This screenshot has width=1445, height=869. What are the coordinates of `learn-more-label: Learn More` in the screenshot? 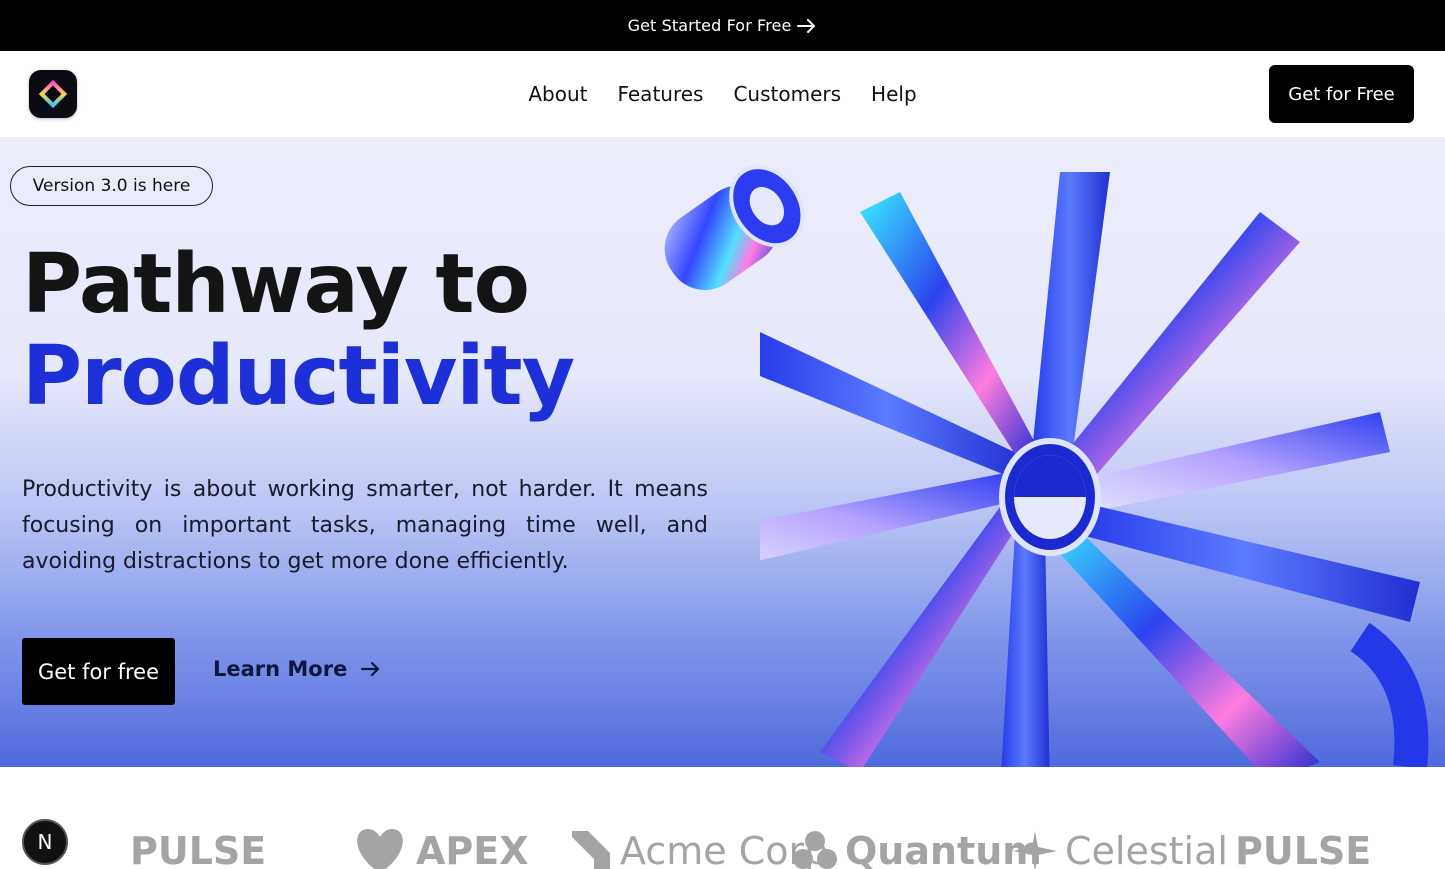 It's located at (280, 669).